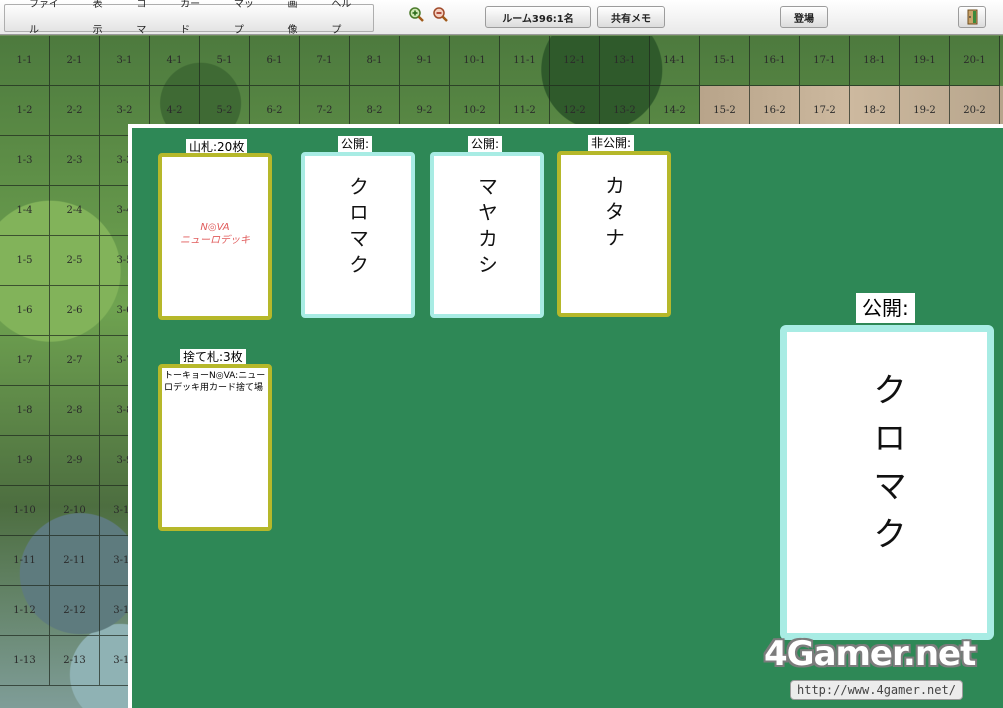 This screenshot has height=708, width=1003. Describe the element at coordinates (25, 361) in the screenshot. I see `grid-cell: 1-7` at that location.